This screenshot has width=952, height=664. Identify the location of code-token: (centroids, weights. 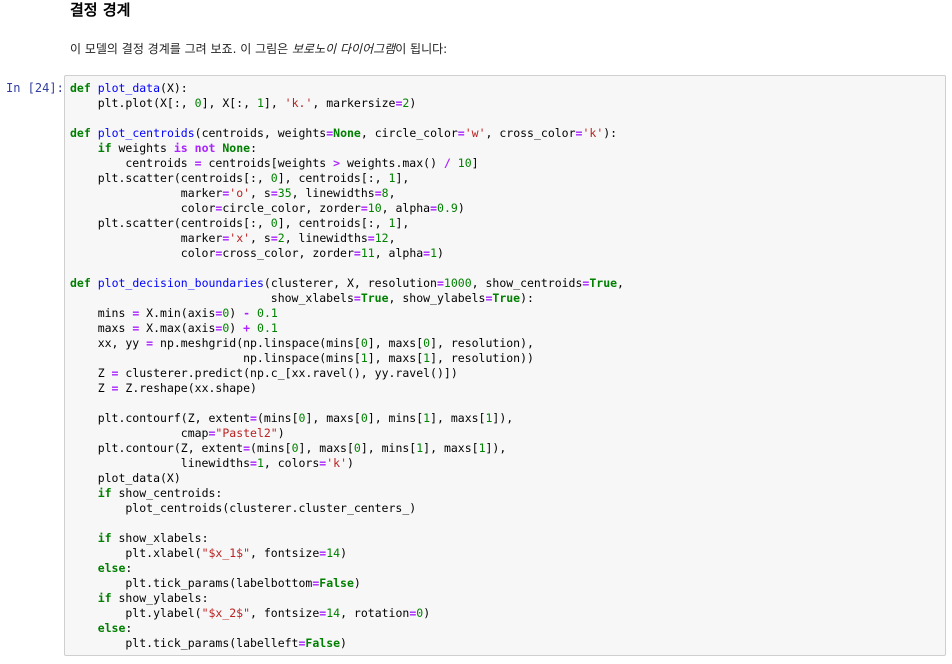
(260, 133).